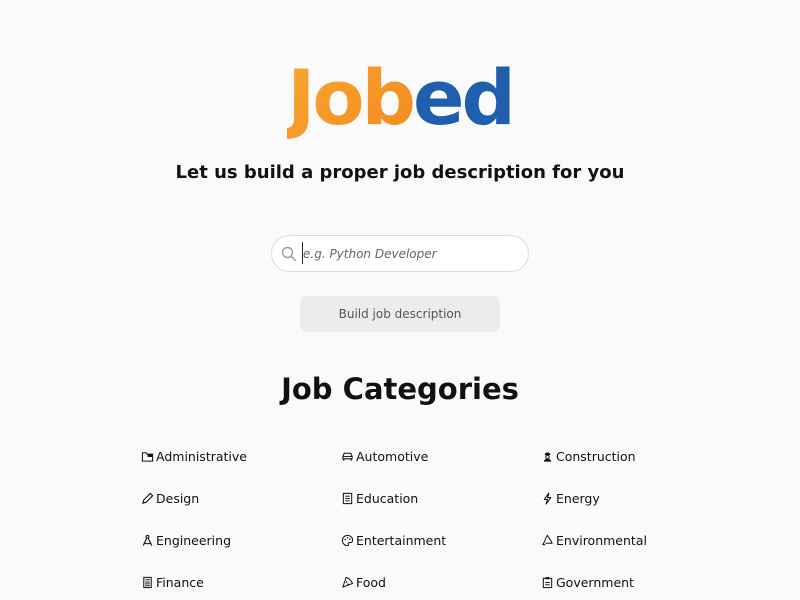 The width and height of the screenshot is (800, 600). I want to click on category-design: Design, so click(240, 498).